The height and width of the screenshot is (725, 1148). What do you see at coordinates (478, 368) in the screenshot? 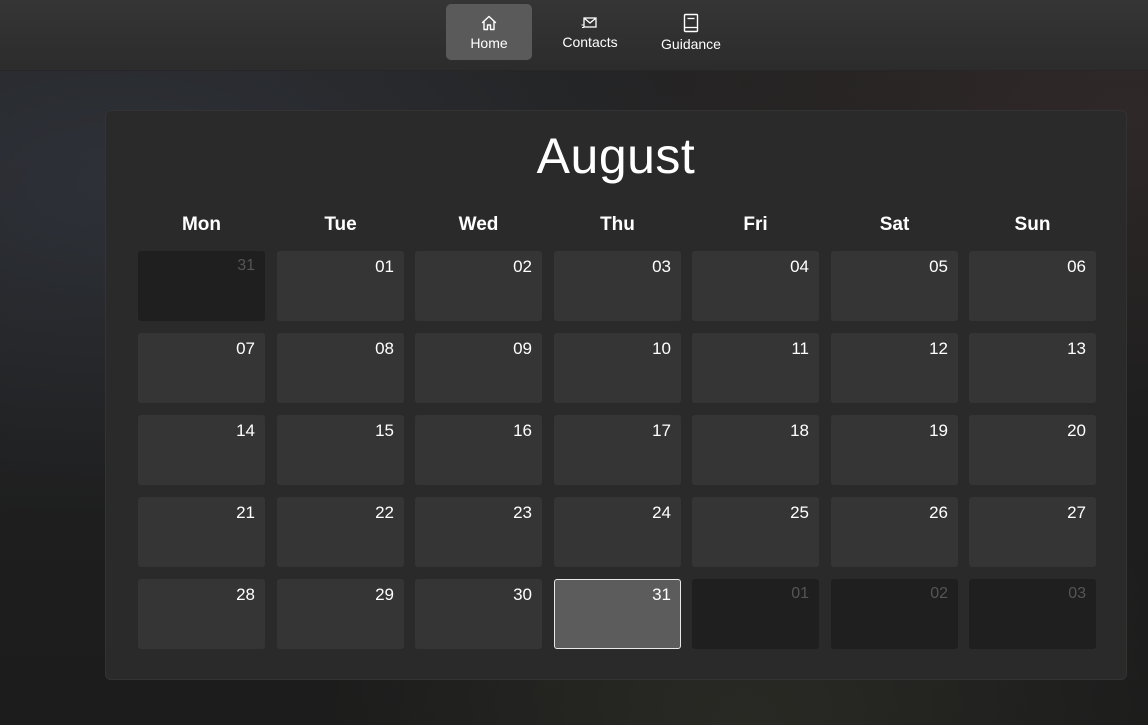
I see `day-cell: 09` at bounding box center [478, 368].